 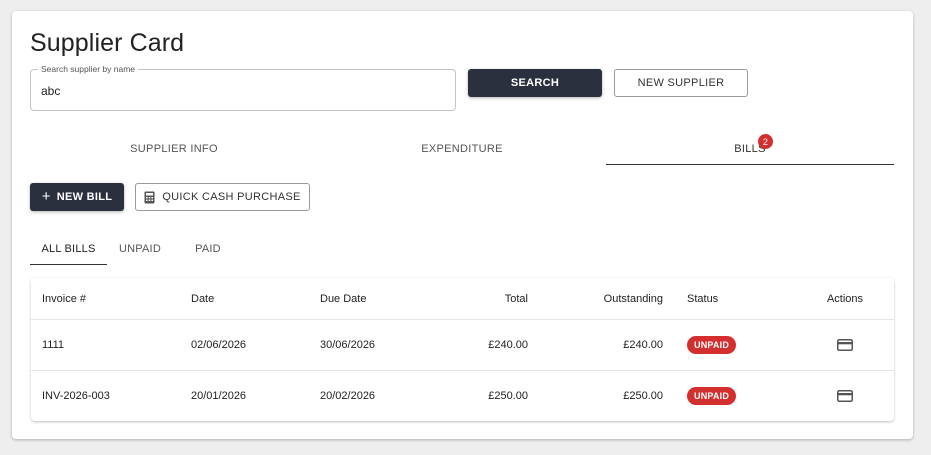 What do you see at coordinates (140, 249) in the screenshot?
I see `filter-unpaid: UNPAID` at bounding box center [140, 249].